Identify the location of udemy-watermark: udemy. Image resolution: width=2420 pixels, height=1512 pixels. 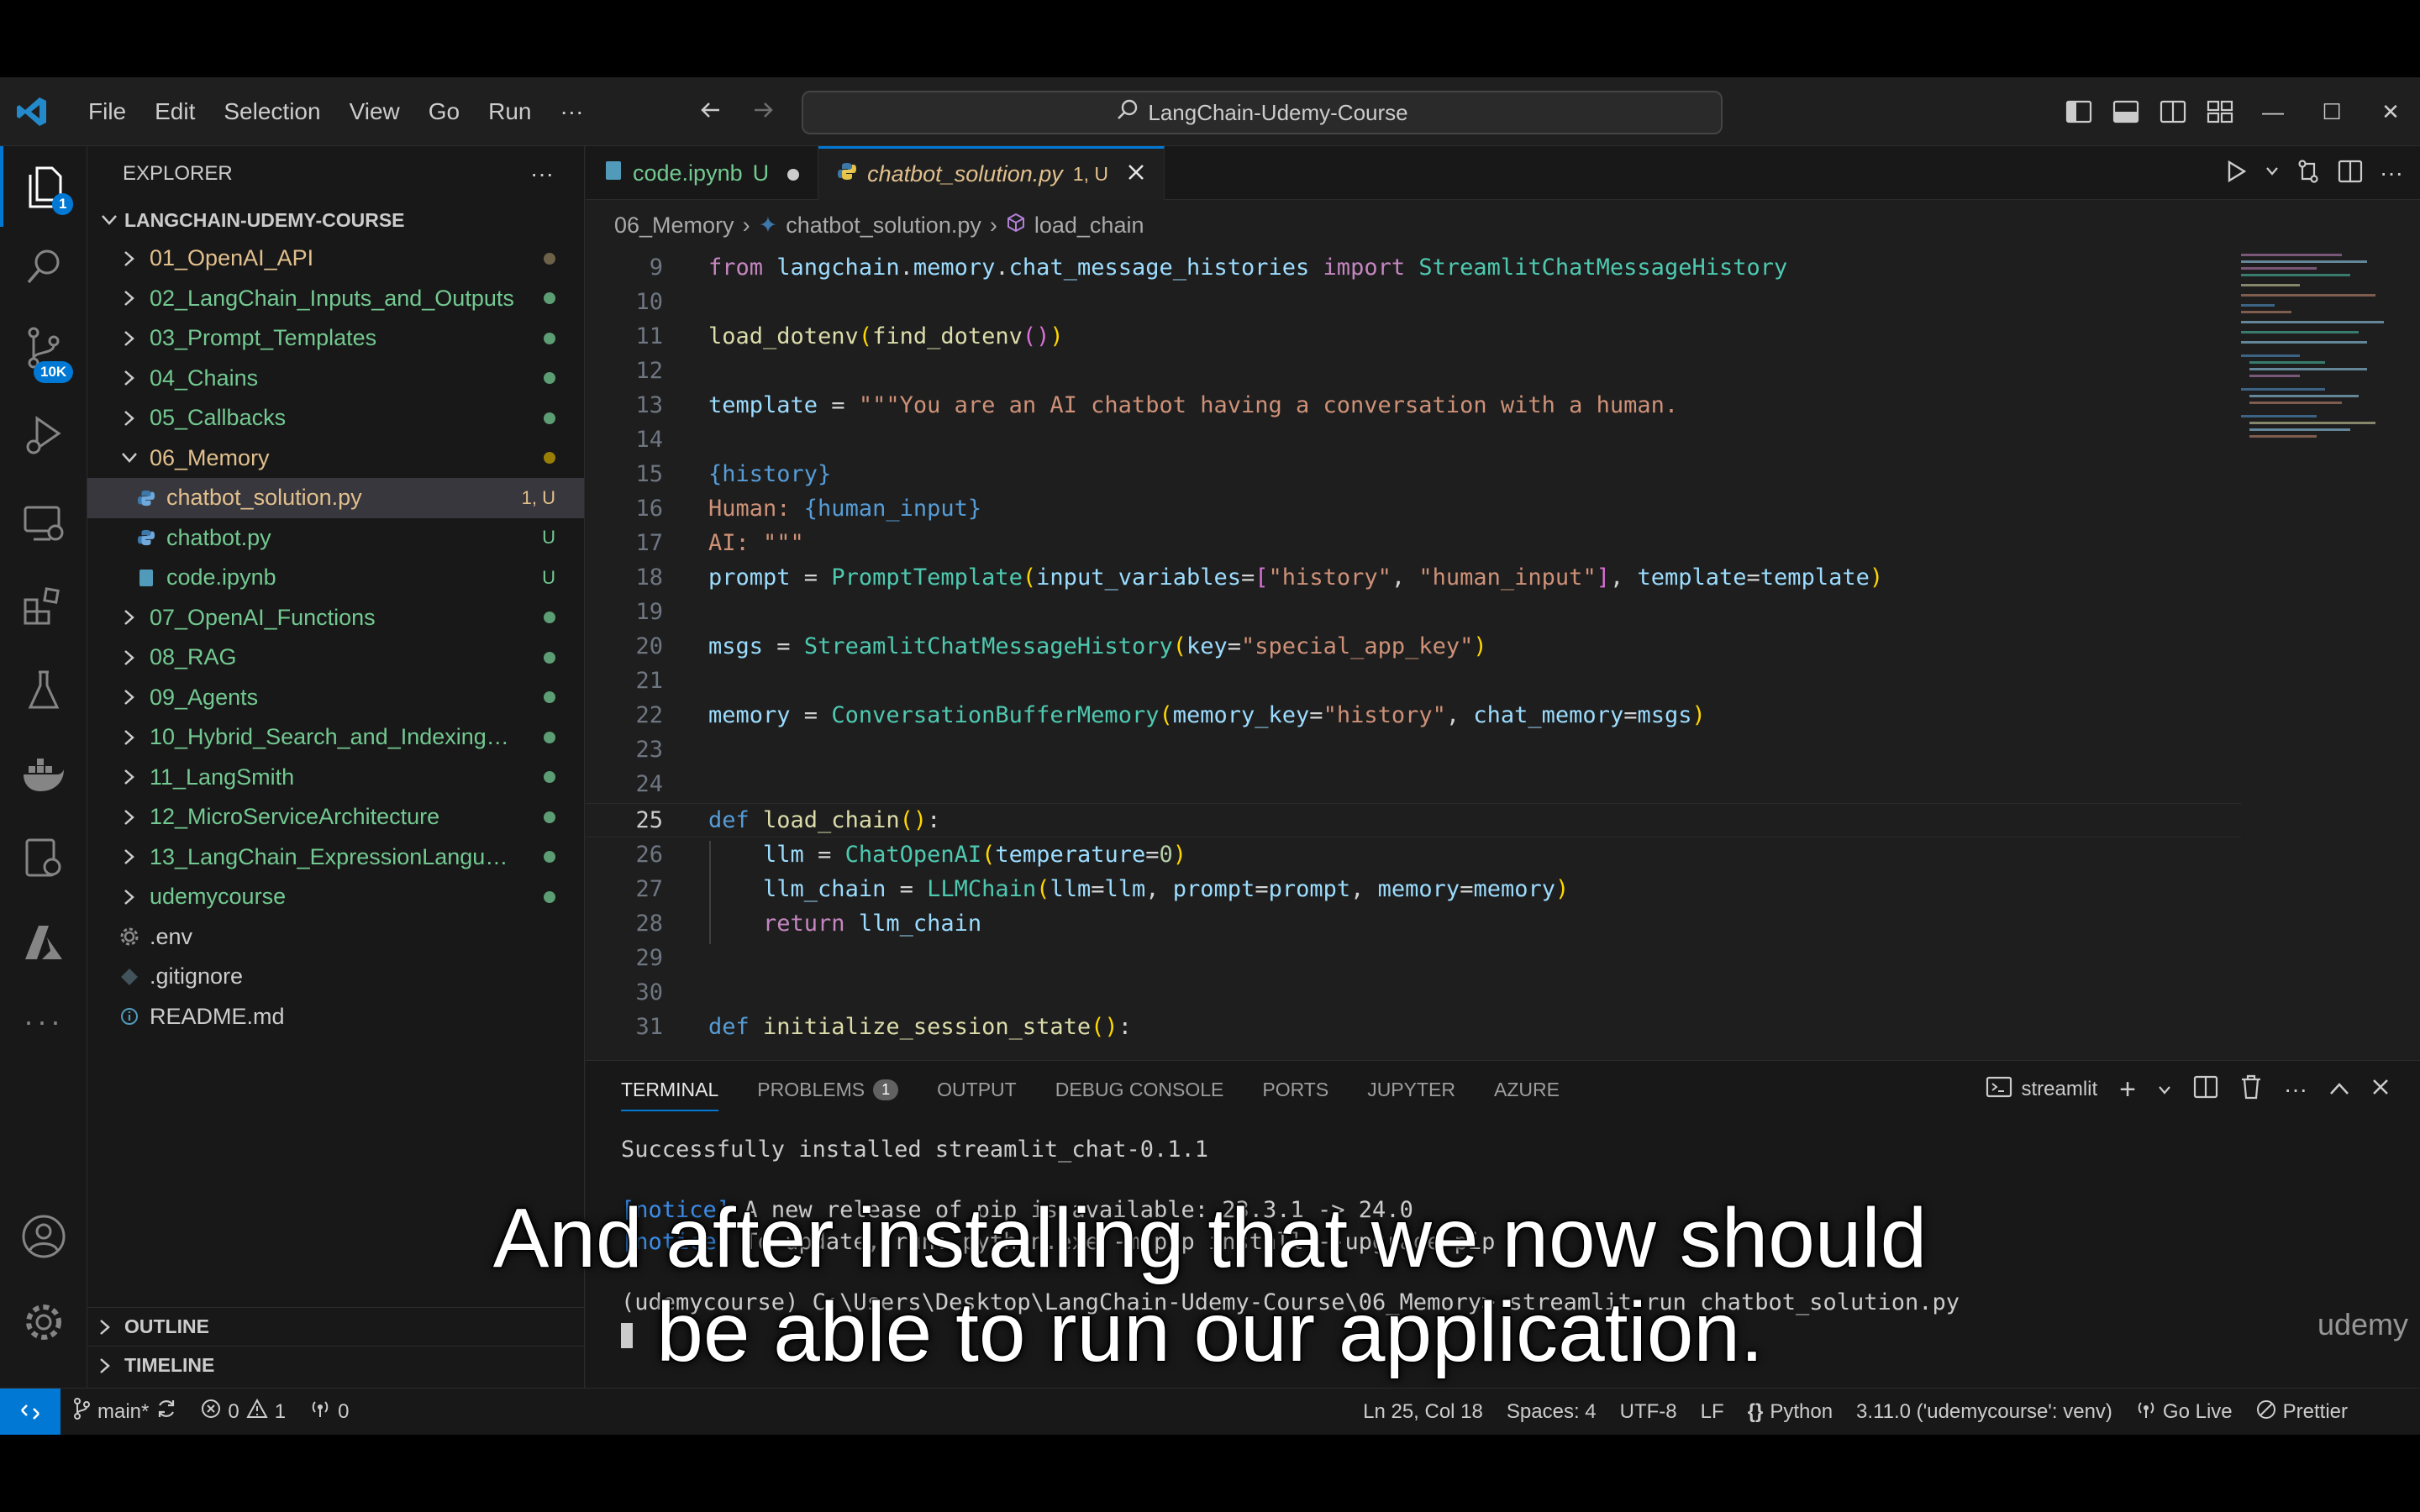
(2362, 1324).